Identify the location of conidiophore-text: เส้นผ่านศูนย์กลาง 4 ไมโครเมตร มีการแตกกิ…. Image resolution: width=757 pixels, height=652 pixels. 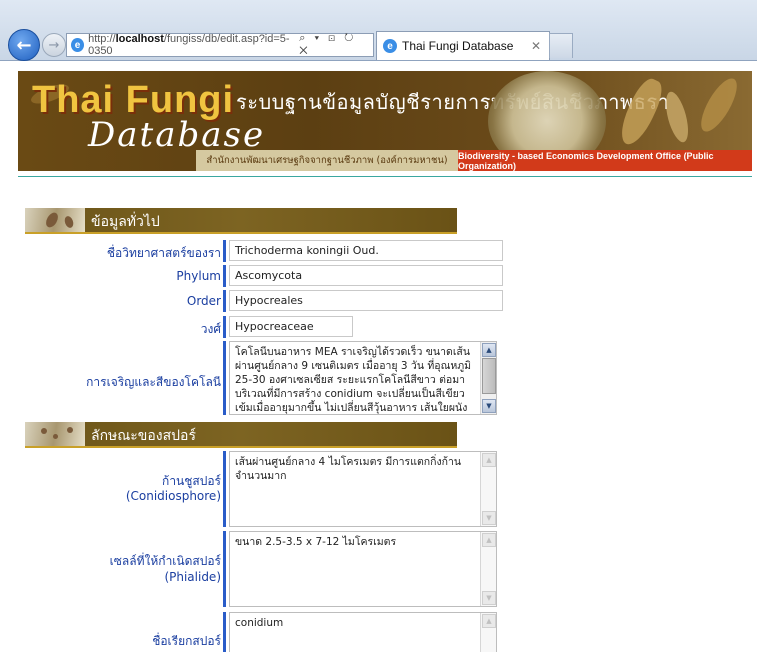
(348, 469).